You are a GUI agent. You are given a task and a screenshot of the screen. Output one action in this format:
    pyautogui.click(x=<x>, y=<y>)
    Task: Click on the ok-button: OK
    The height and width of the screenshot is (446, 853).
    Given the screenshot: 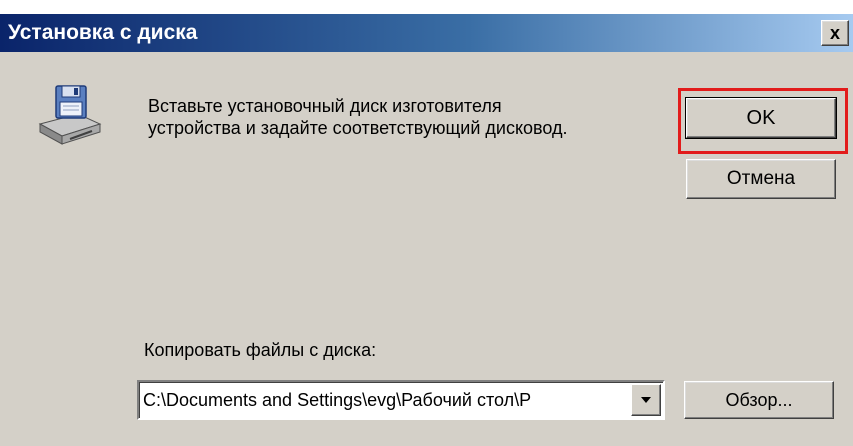 What is the action you would take?
    pyautogui.click(x=761, y=118)
    